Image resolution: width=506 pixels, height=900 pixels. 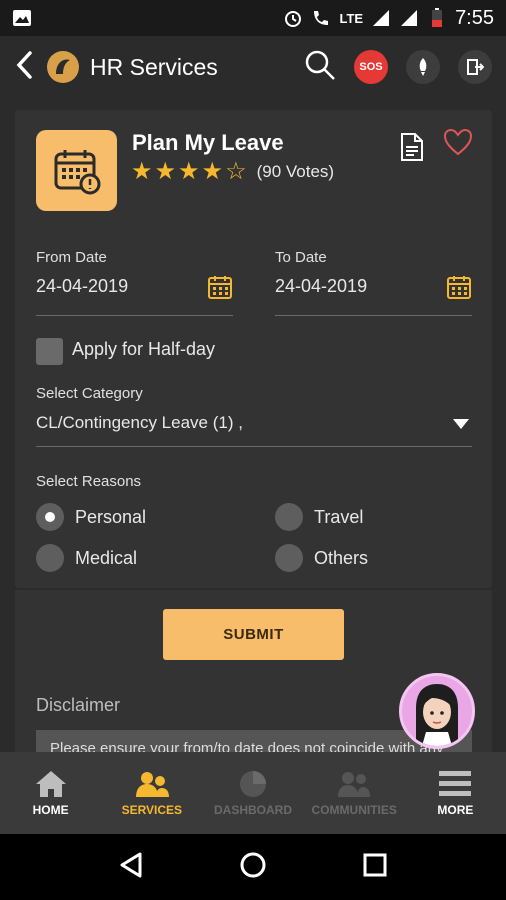 I want to click on radio-label-medical: Medical, so click(x=106, y=558).